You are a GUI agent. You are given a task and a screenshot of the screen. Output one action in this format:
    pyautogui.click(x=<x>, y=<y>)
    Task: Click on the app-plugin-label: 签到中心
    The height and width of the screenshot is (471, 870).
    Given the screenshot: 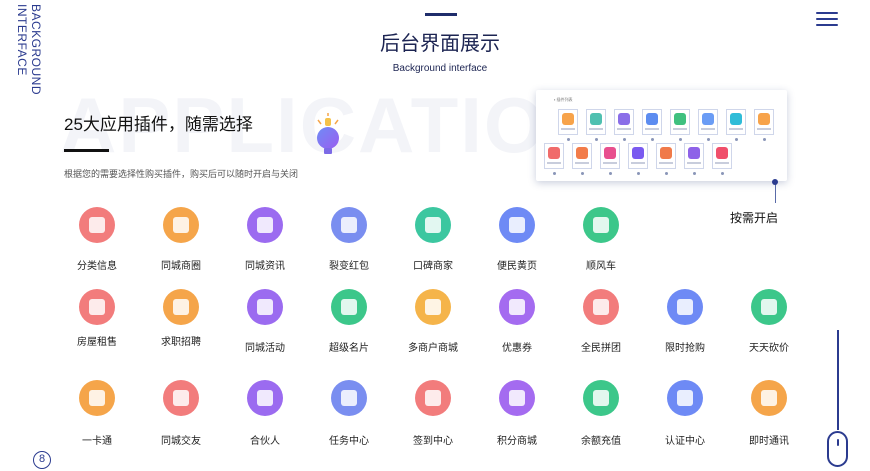 What is the action you would take?
    pyautogui.click(x=433, y=441)
    